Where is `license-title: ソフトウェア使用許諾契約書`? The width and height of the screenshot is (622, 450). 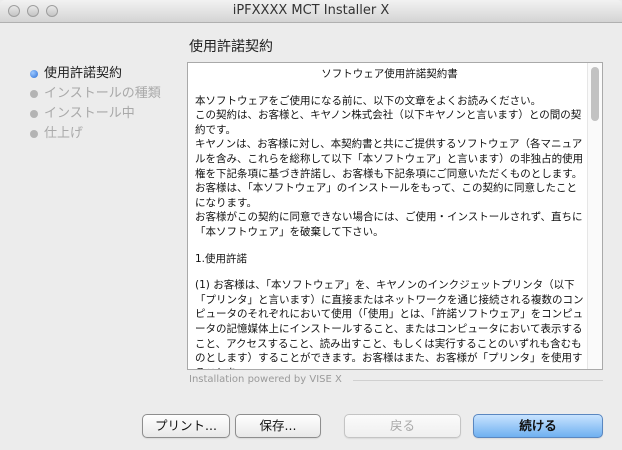
license-title: ソフトウェア使用許諾契約書 is located at coordinates (389, 74).